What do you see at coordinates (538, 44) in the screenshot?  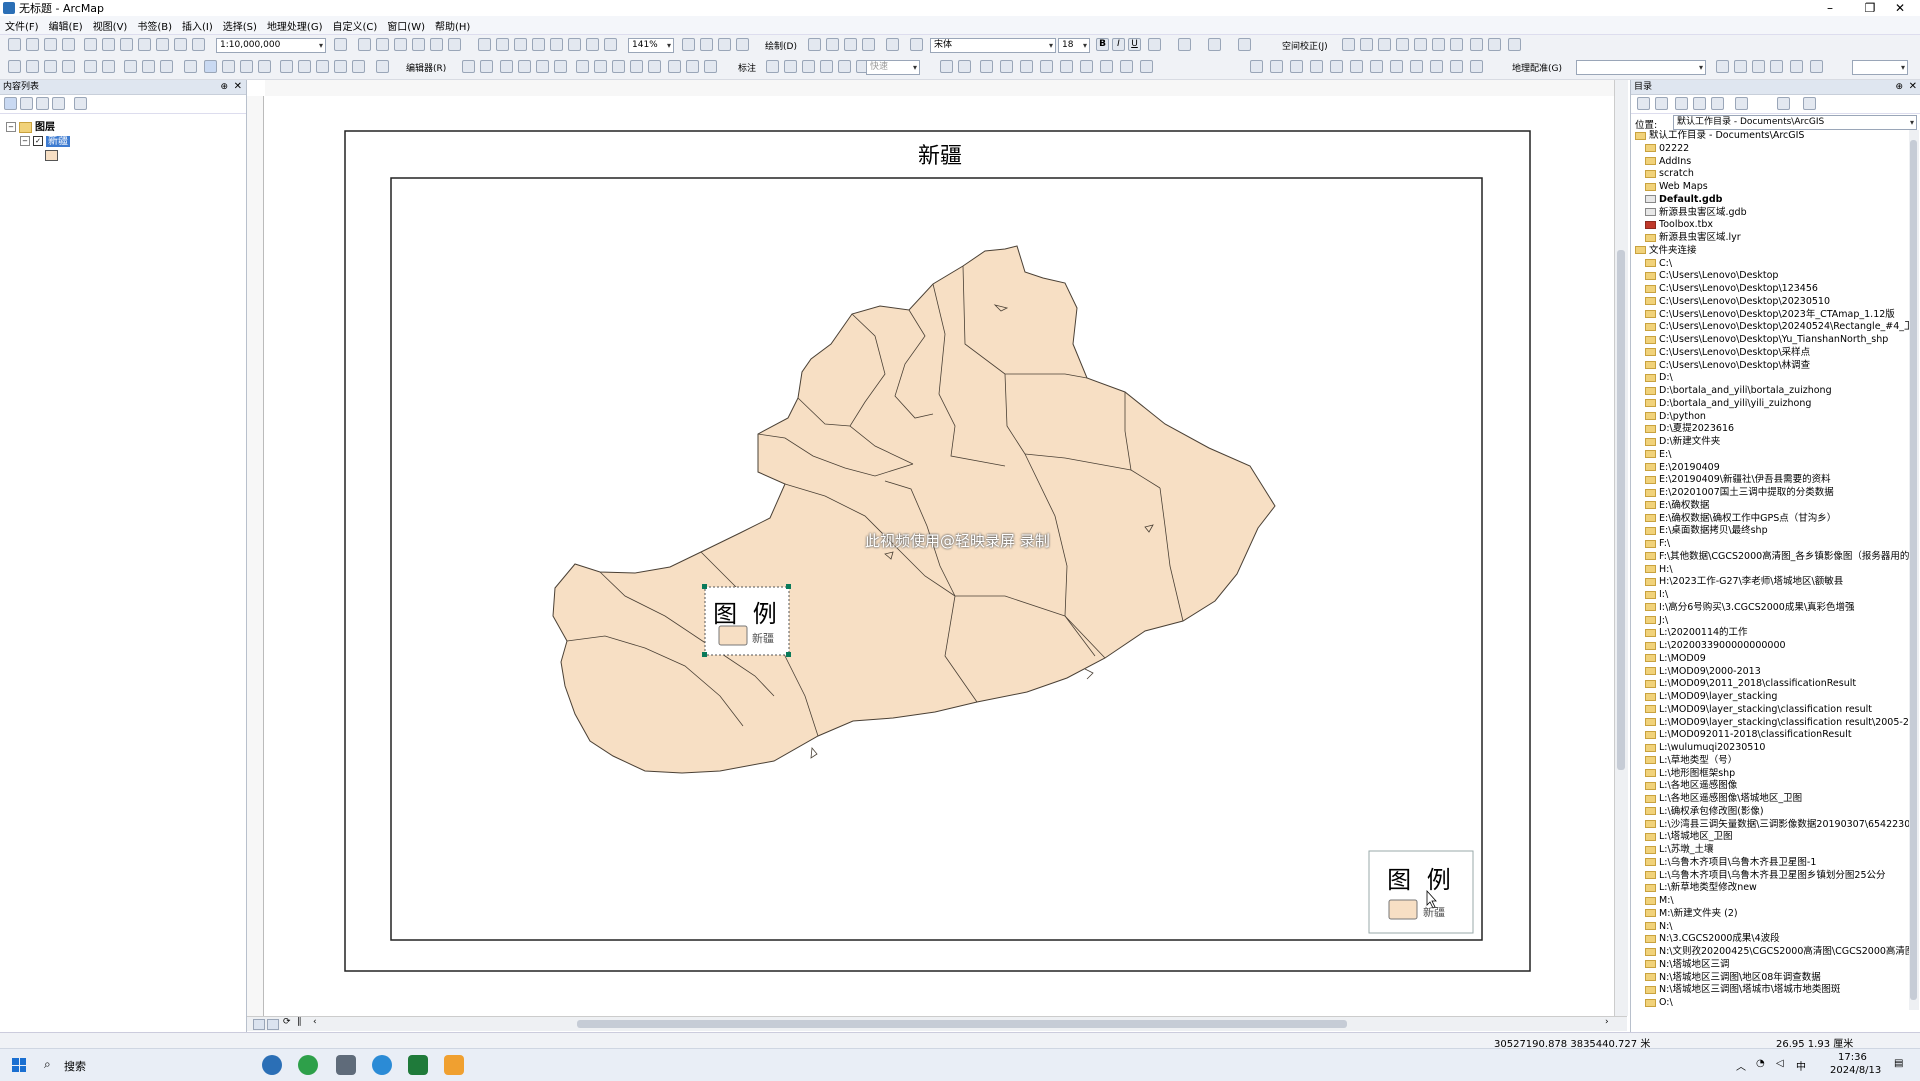 I see `zoom-whole-page-icon` at bounding box center [538, 44].